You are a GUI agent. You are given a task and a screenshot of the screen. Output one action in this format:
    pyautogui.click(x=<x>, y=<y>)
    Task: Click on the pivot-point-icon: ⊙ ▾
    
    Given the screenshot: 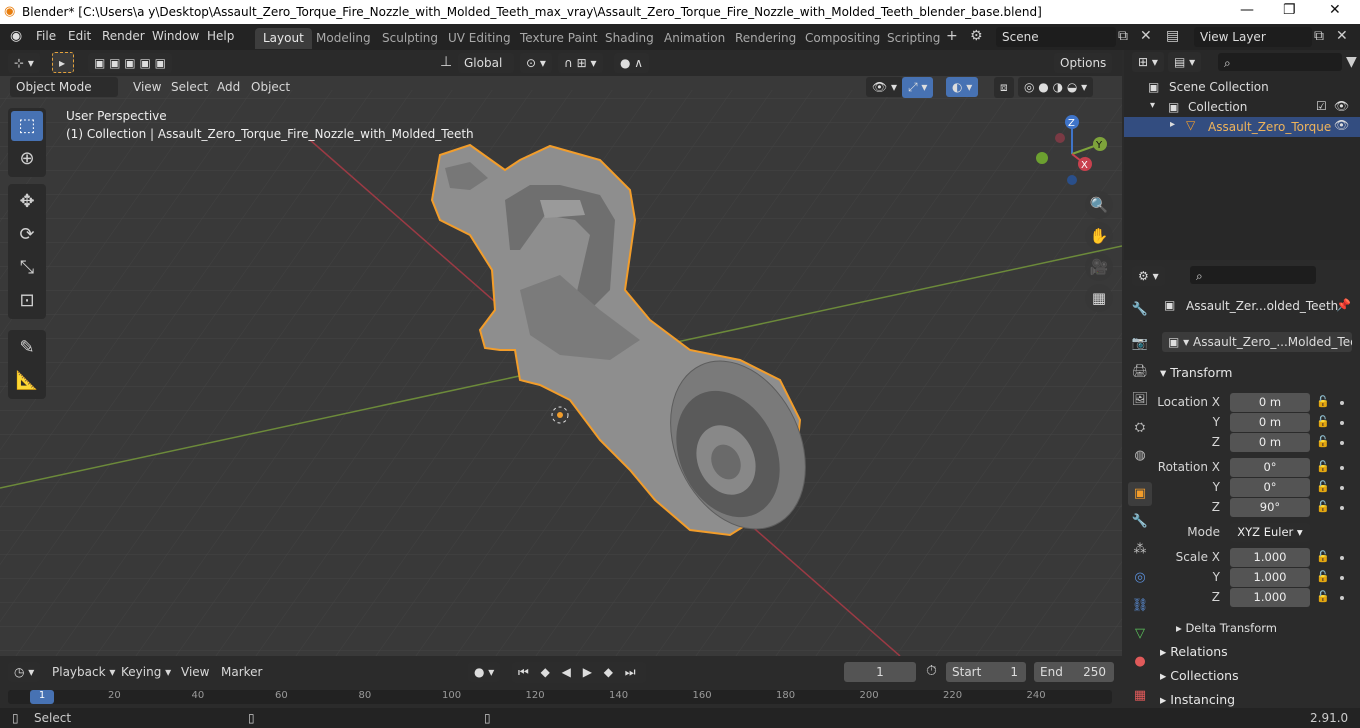 What is the action you would take?
    pyautogui.click(x=536, y=63)
    